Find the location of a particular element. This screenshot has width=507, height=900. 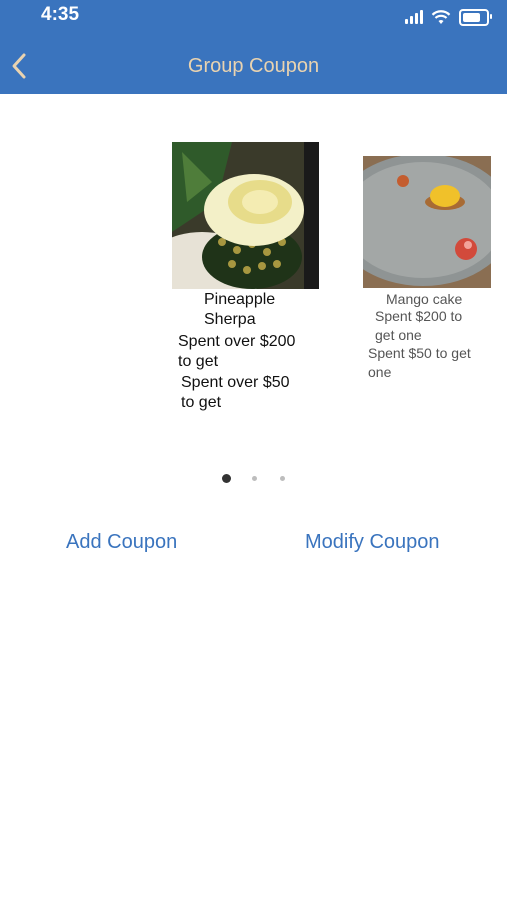

coupon-image-pineapple is located at coordinates (245, 215).